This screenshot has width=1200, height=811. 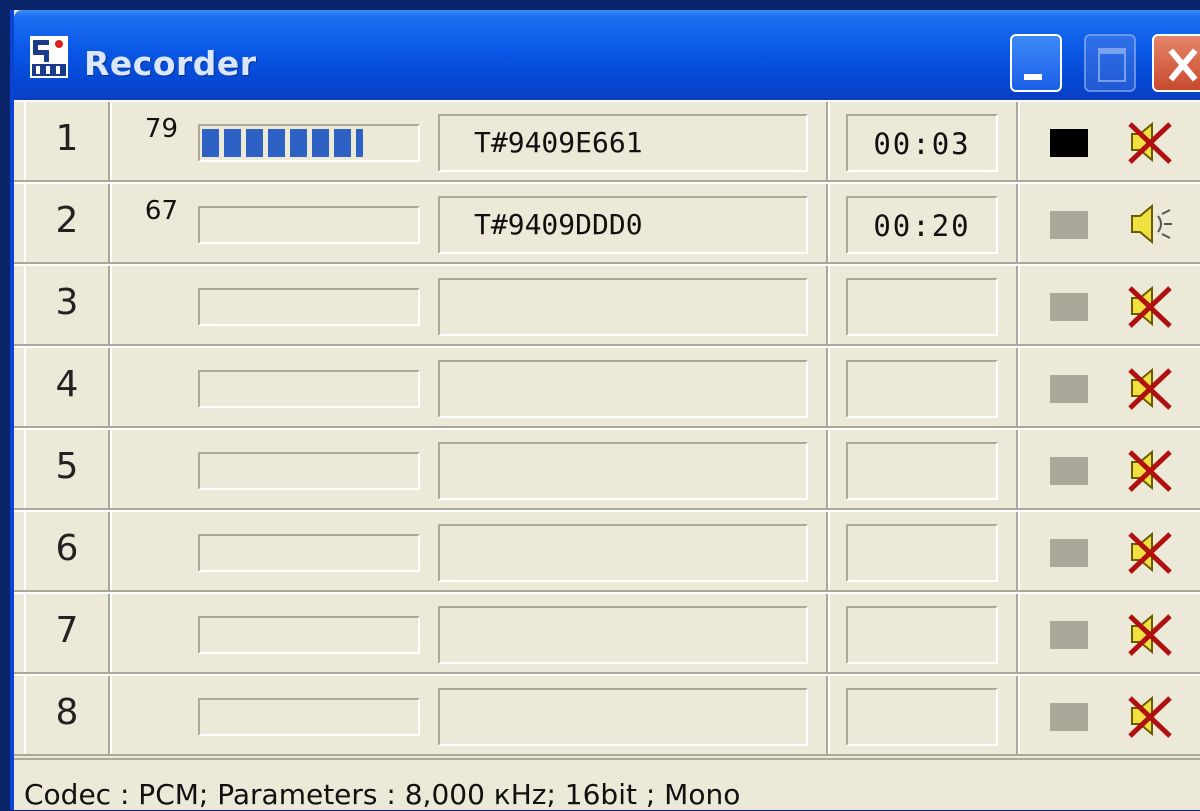 What do you see at coordinates (67, 384) in the screenshot?
I see `channel-number: 4` at bounding box center [67, 384].